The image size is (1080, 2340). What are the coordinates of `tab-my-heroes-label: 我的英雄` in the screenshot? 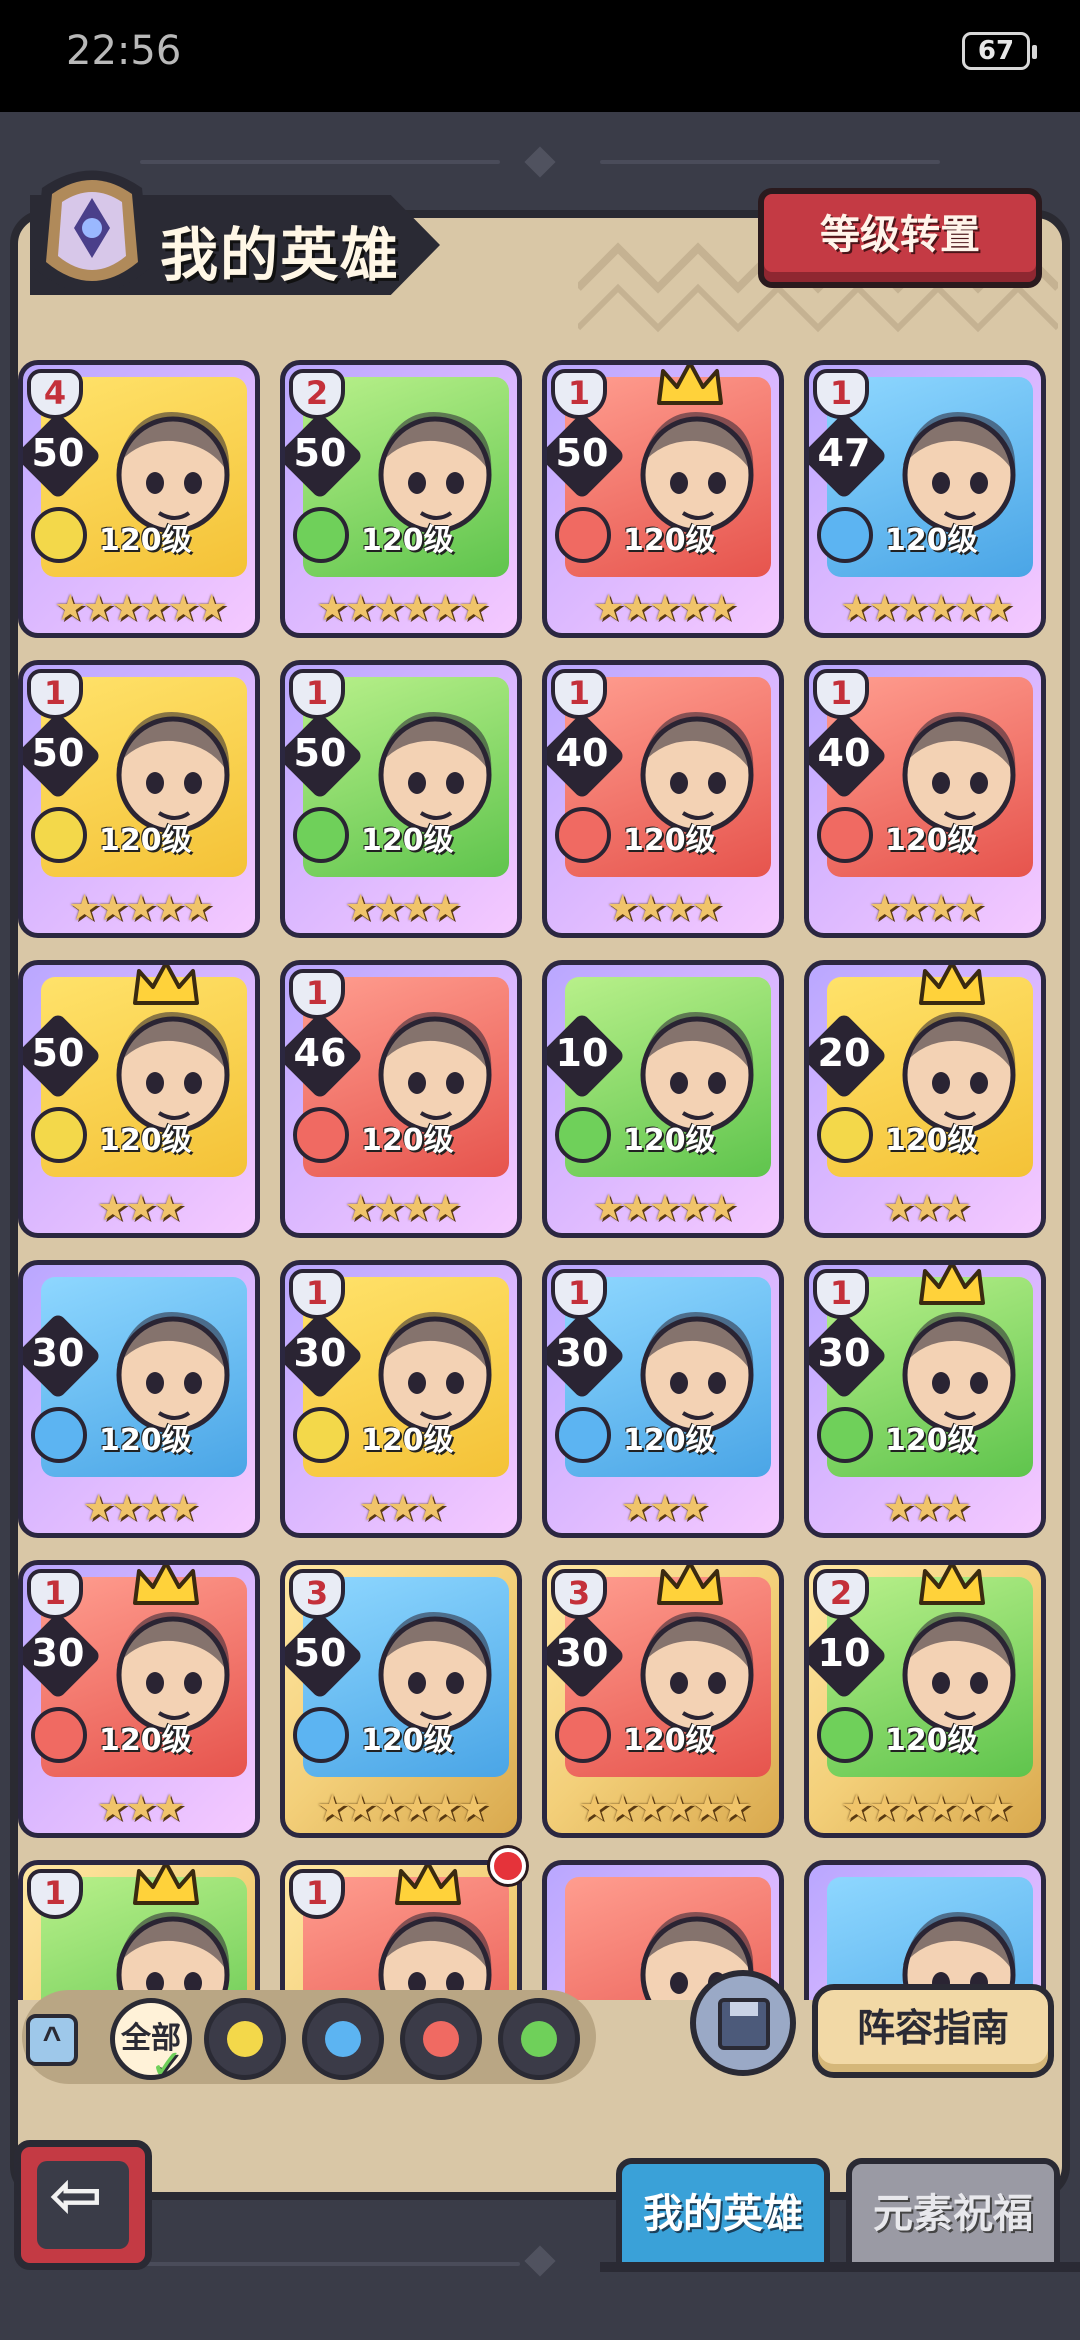 It's located at (723, 2214).